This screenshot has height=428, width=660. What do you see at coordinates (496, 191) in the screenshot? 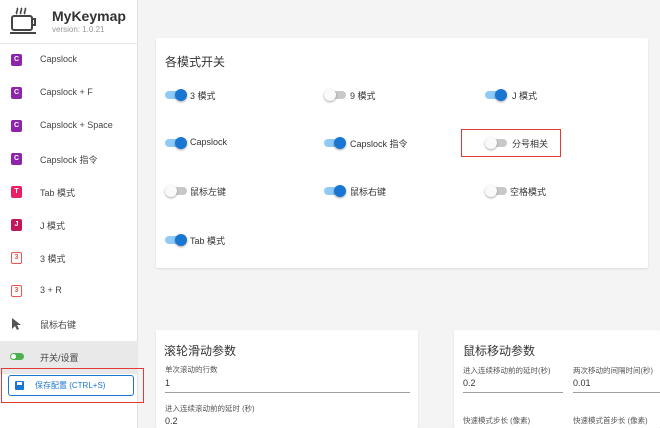
I see `toggle-space-mode` at bounding box center [496, 191].